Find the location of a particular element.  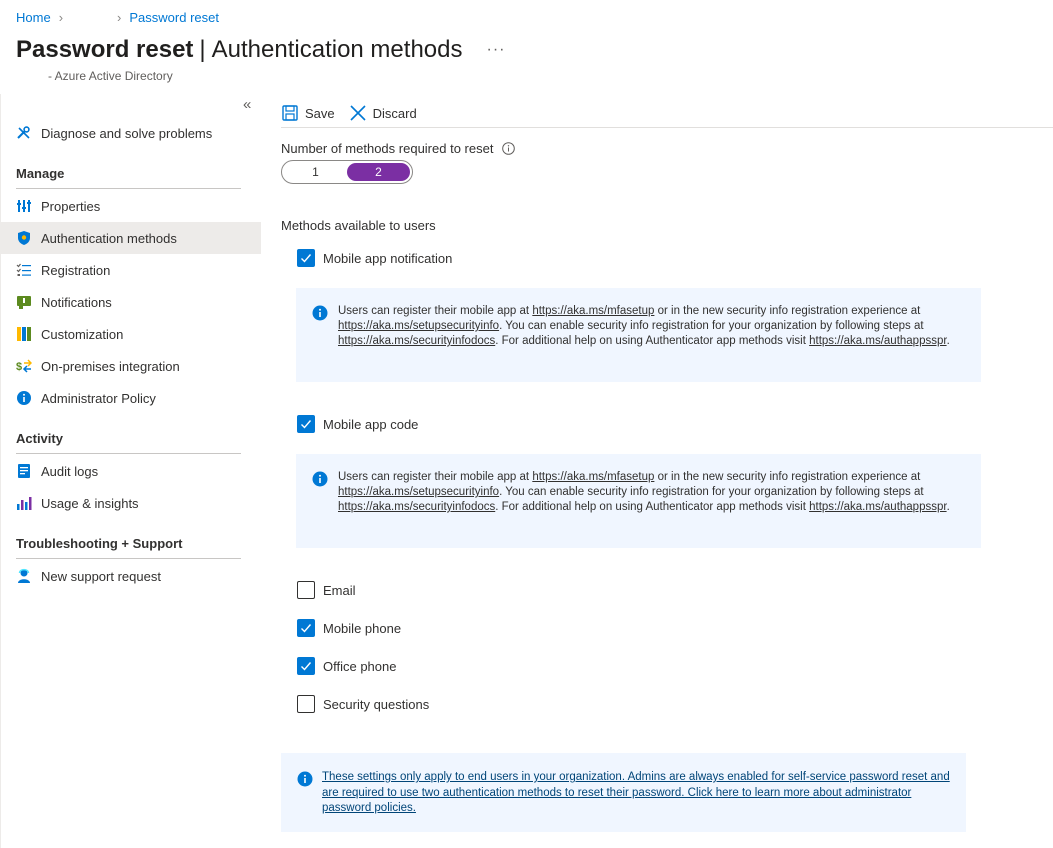

save-button-label: Save is located at coordinates (320, 113).